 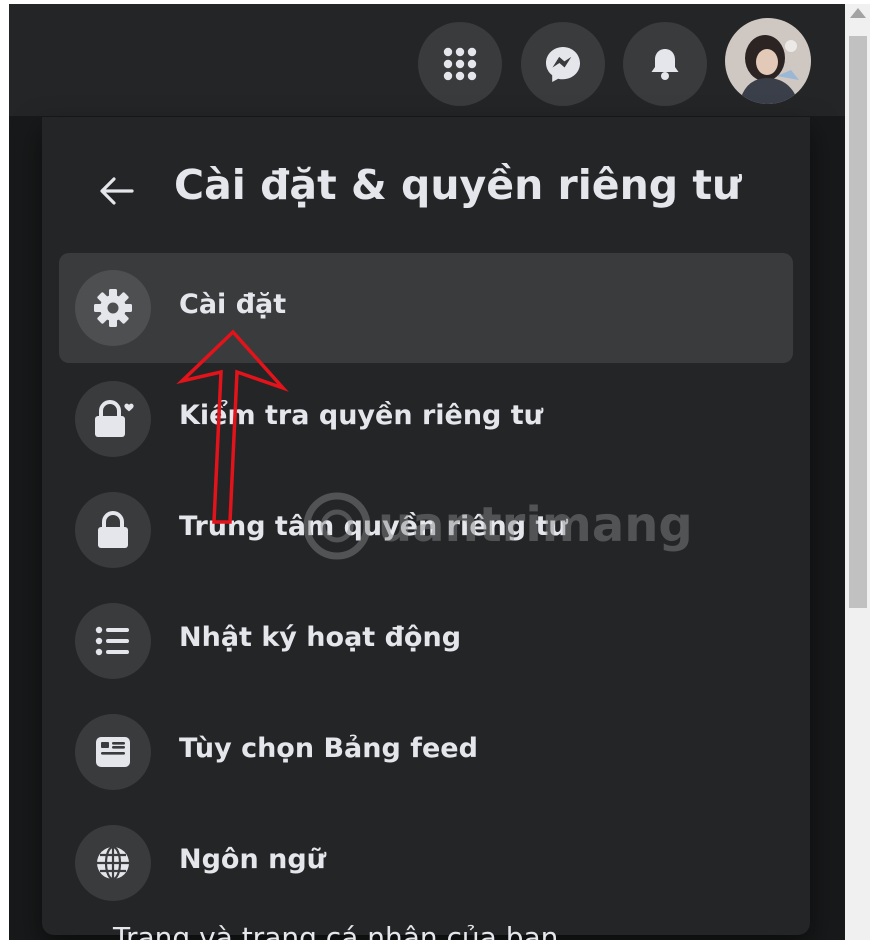 What do you see at coordinates (373, 526) in the screenshot?
I see `menu-item-label: Trung tâm quyền riêng tư` at bounding box center [373, 526].